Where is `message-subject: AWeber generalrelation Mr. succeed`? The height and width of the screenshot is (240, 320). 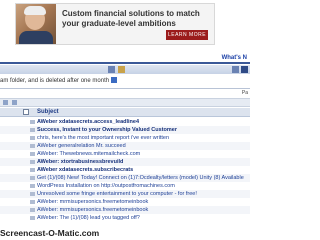 message-subject: AWeber generalrelation Mr. succeed is located at coordinates (81, 146).